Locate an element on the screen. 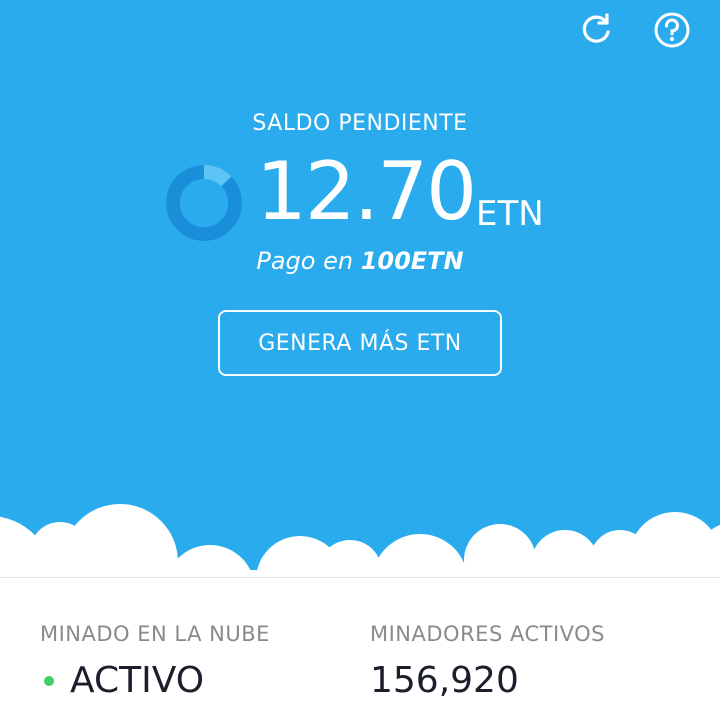 Image resolution: width=720 pixels, height=720 pixels. balance-unit: ETN is located at coordinates (510, 214).